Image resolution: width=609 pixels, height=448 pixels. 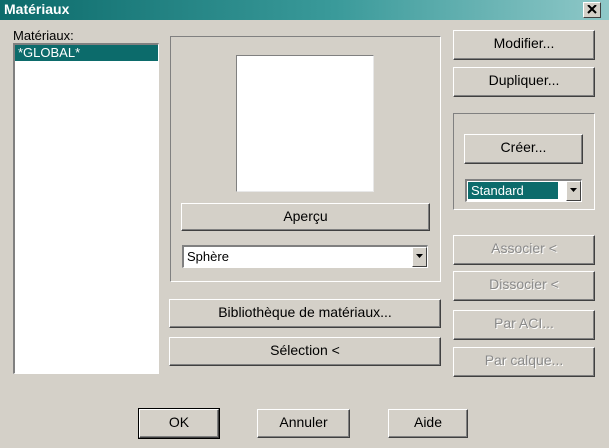 What do you see at coordinates (304, 10) in the screenshot?
I see `title-bar: Matériaux` at bounding box center [304, 10].